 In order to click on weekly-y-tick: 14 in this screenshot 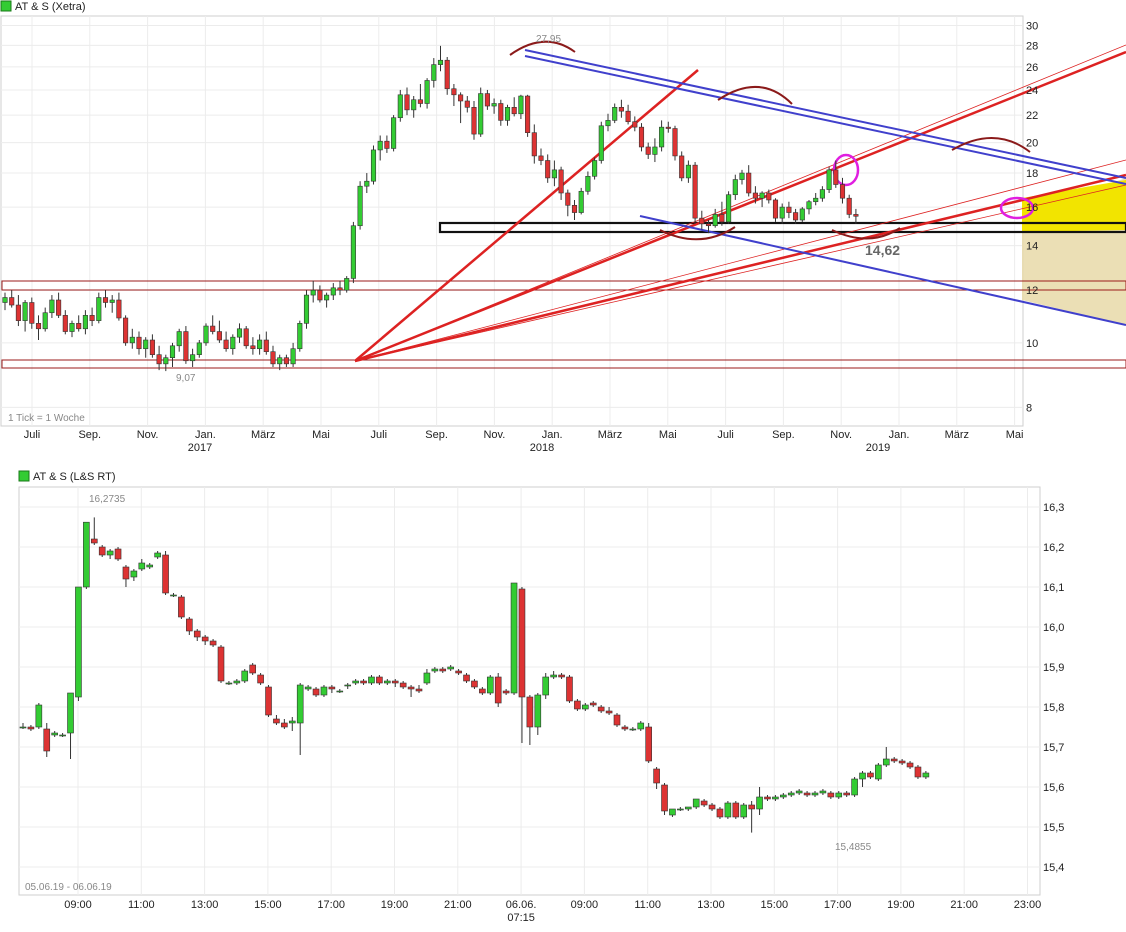, I will do `click(1032, 247)`.